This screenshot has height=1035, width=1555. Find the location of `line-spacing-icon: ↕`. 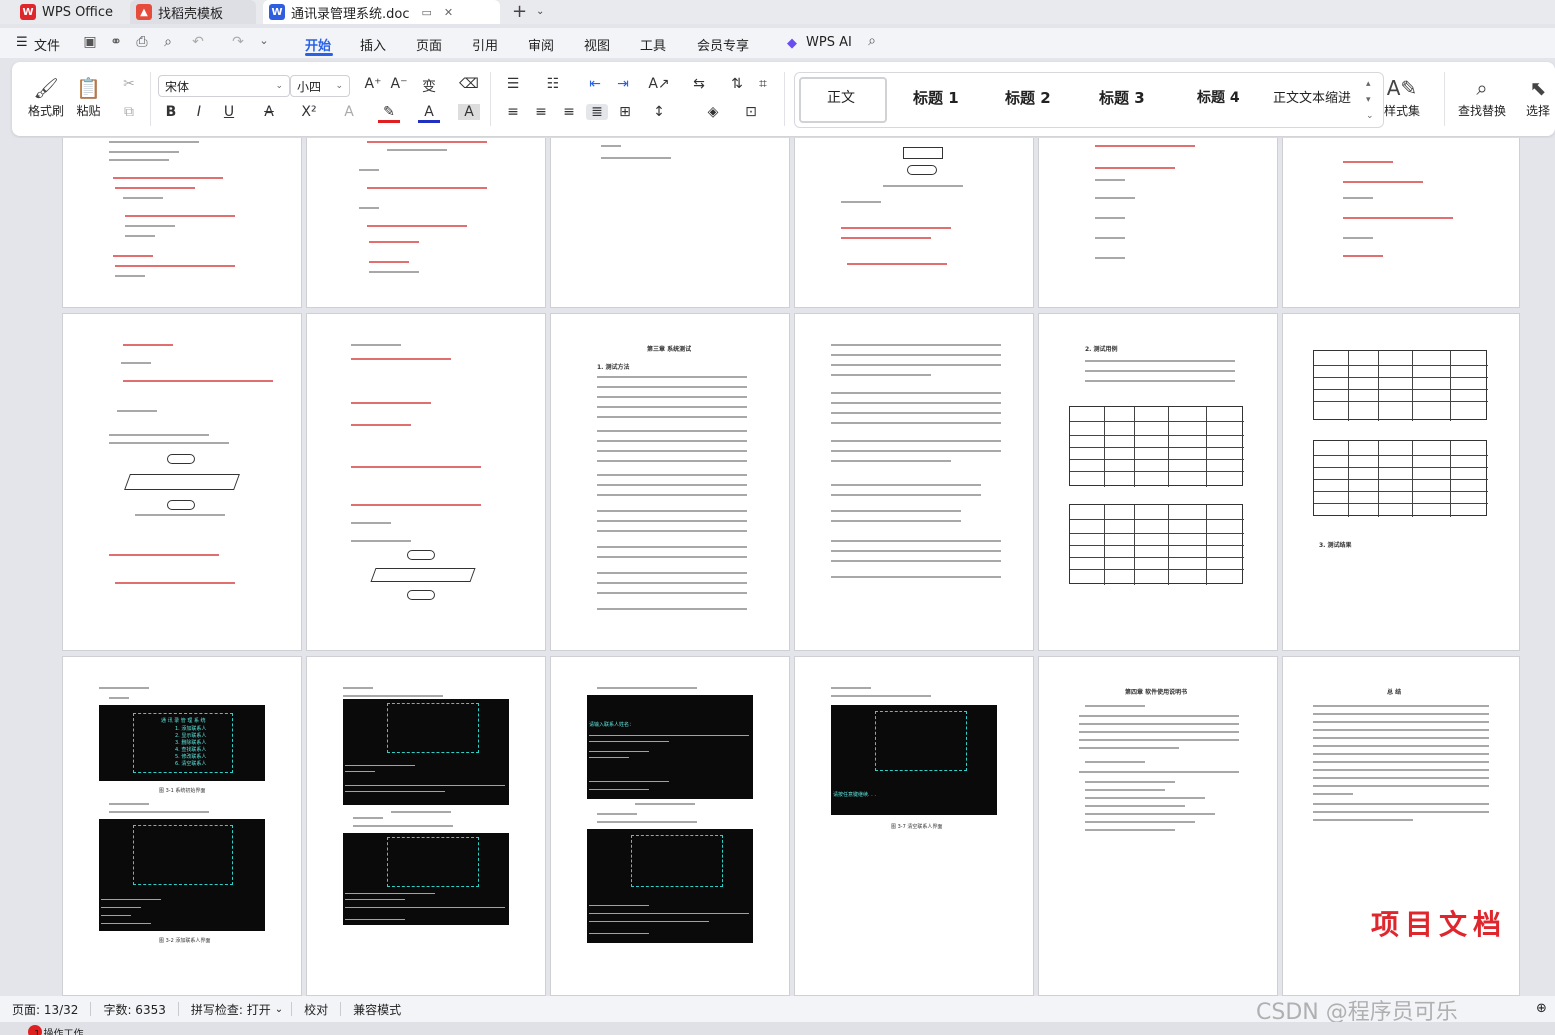

line-spacing-icon: ↕ is located at coordinates (659, 112).